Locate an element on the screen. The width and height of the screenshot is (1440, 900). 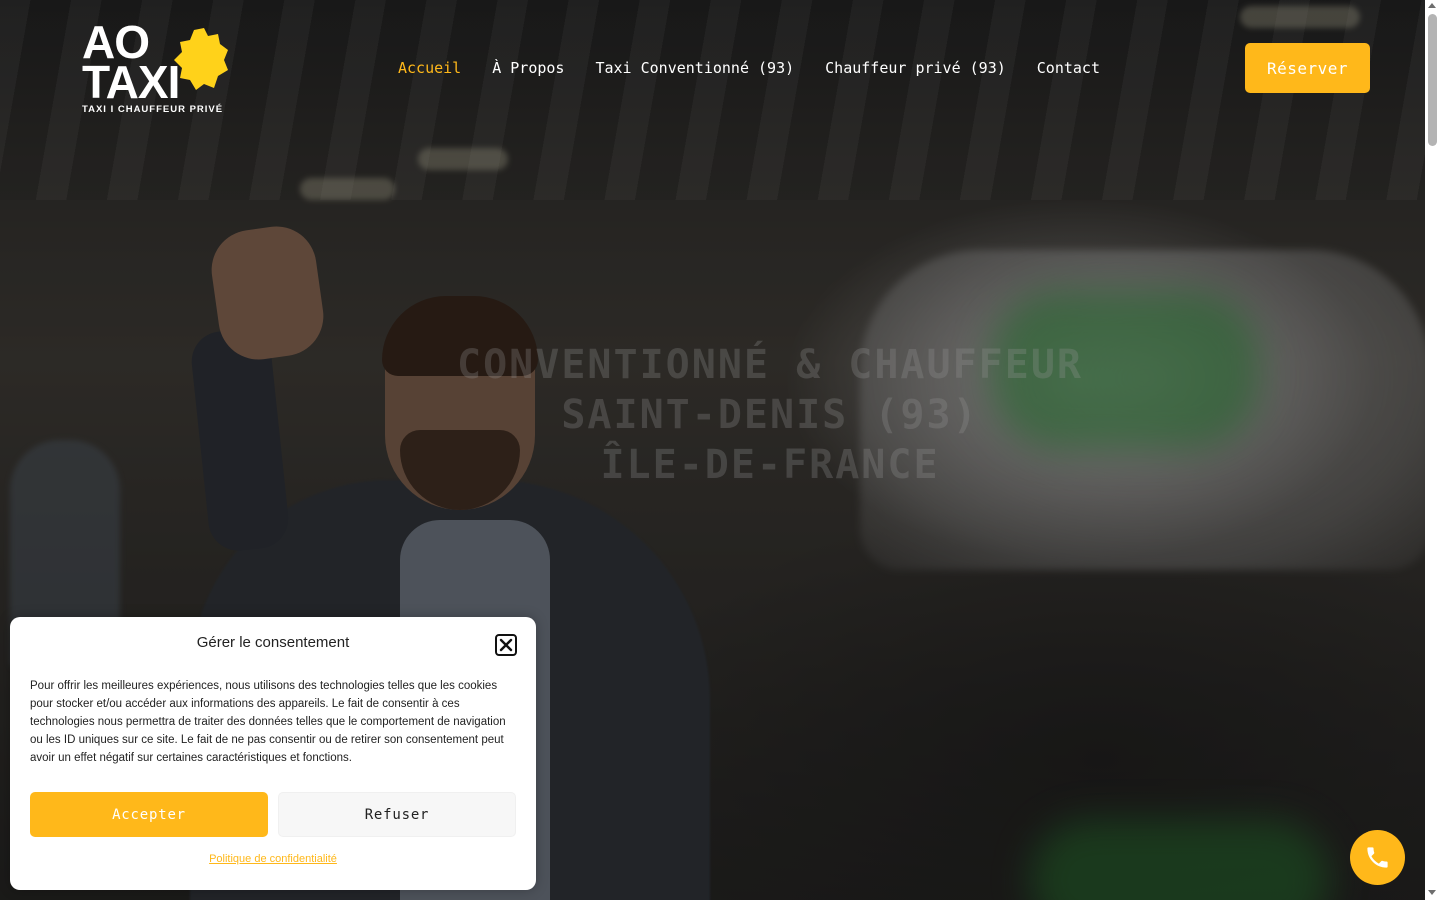
nav-item-a-propos: À Propos is located at coordinates (528, 68).